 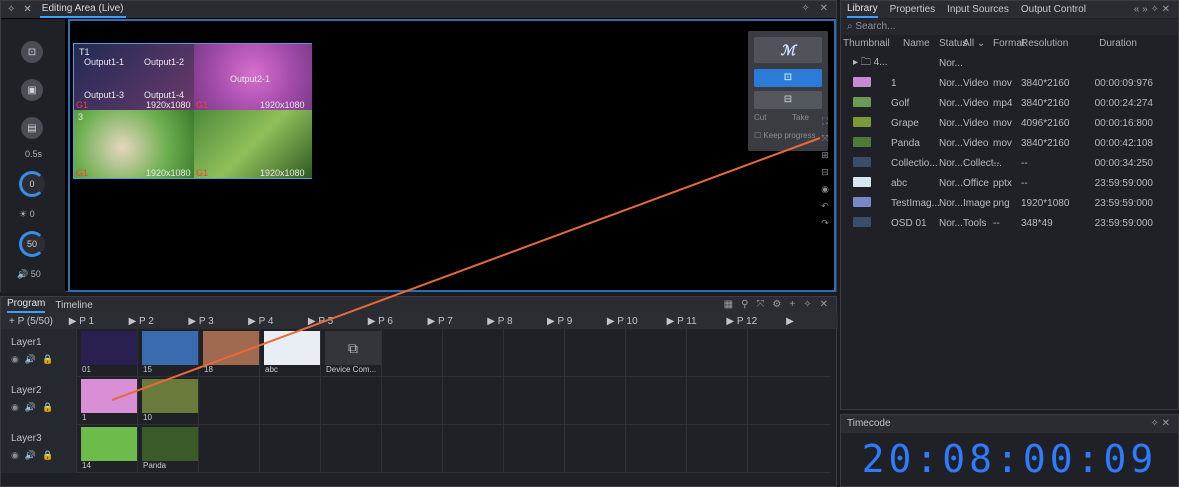 What do you see at coordinates (270, 321) in the screenshot?
I see `page-tab: ▶ P 4` at bounding box center [270, 321].